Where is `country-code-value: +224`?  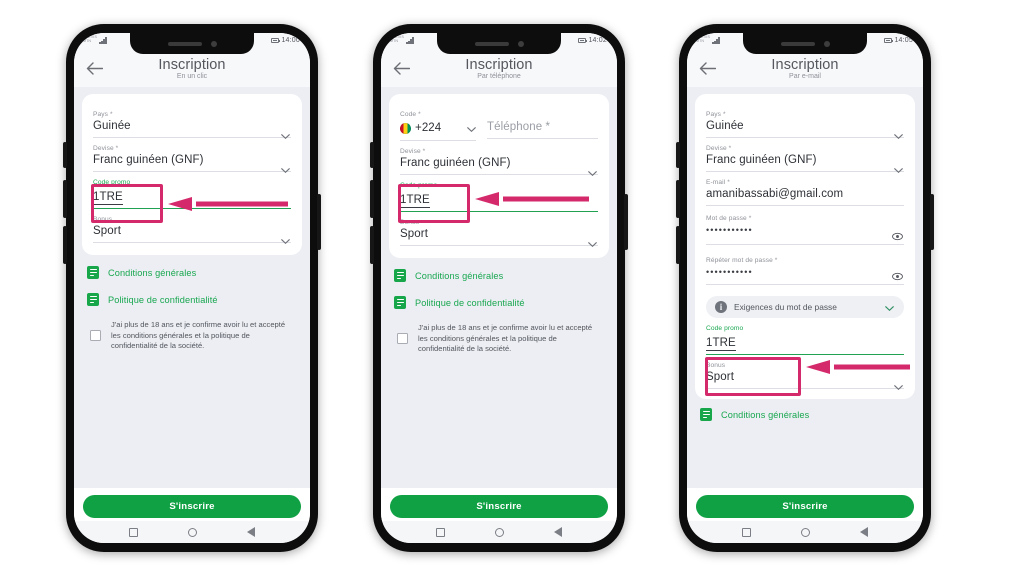 country-code-value: +224 is located at coordinates (438, 128).